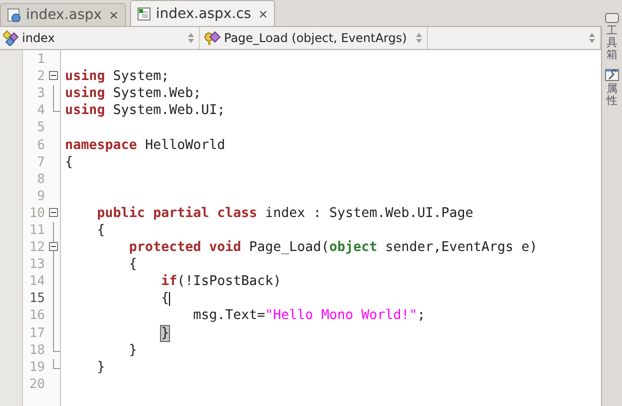  What do you see at coordinates (40, 76) in the screenshot?
I see `line-number: 2` at bounding box center [40, 76].